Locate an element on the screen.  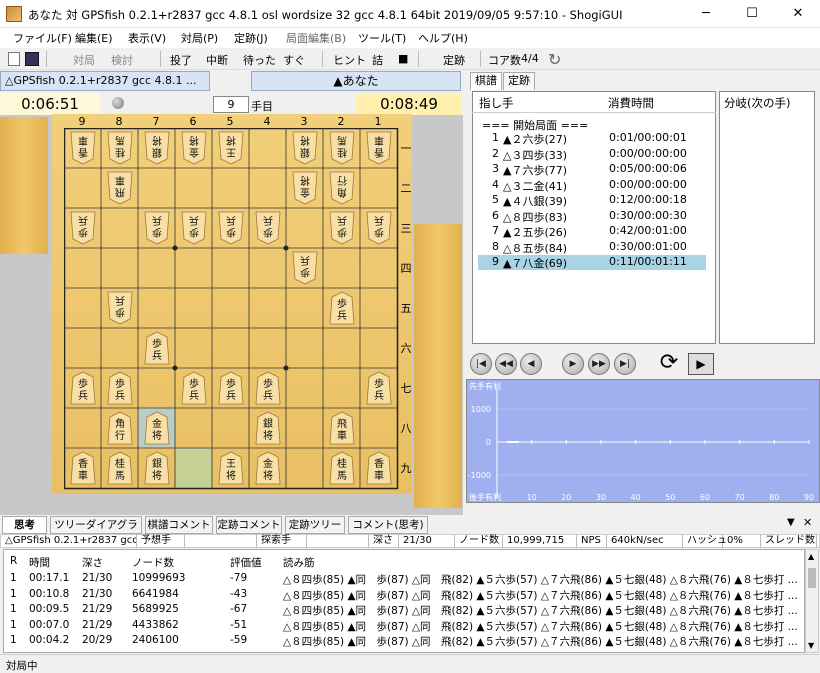
tab-tree-diagram: ツリーダイアグラム is located at coordinates (96, 531).